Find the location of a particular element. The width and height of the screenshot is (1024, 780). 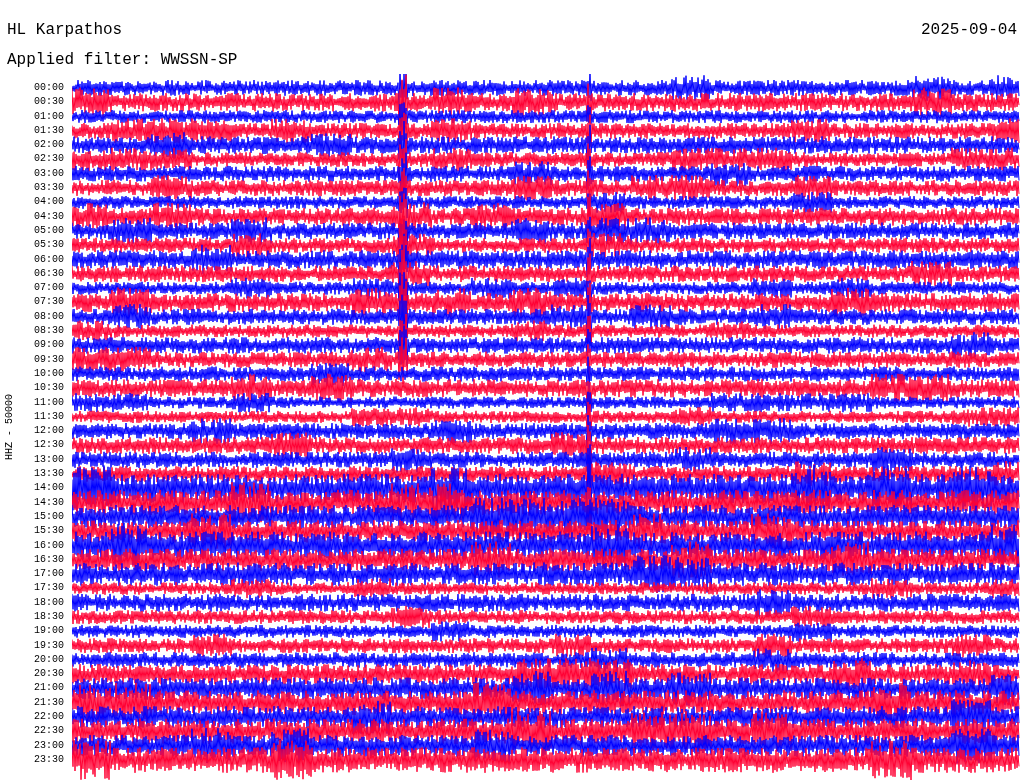

time-label: 03:30 is located at coordinates (49, 188).